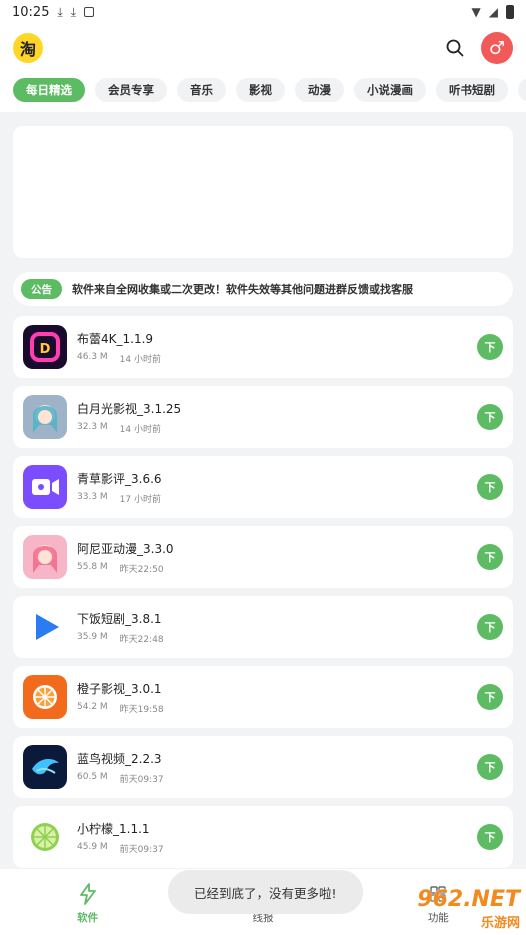  What do you see at coordinates (263, 48) in the screenshot?
I see `top-bar: 淘 ♂` at bounding box center [263, 48].